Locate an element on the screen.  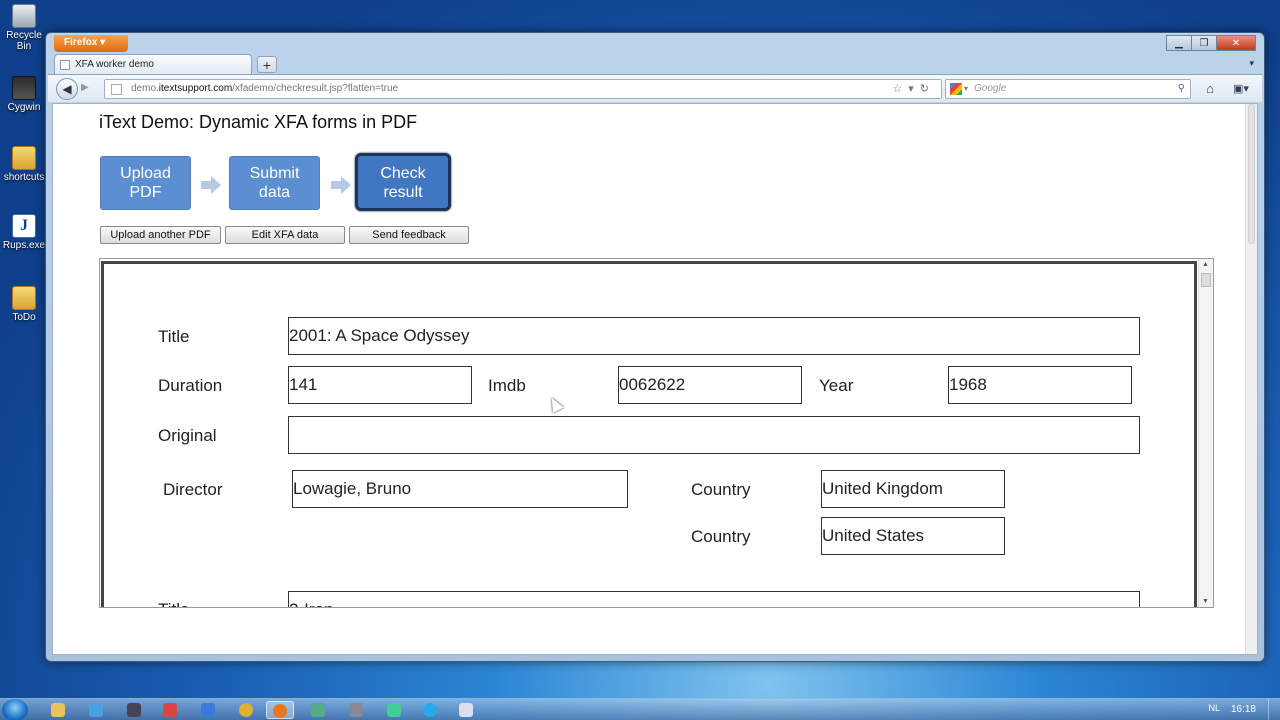
desktop-icon-shortcuts: shortcuts is located at coordinates (24, 164).